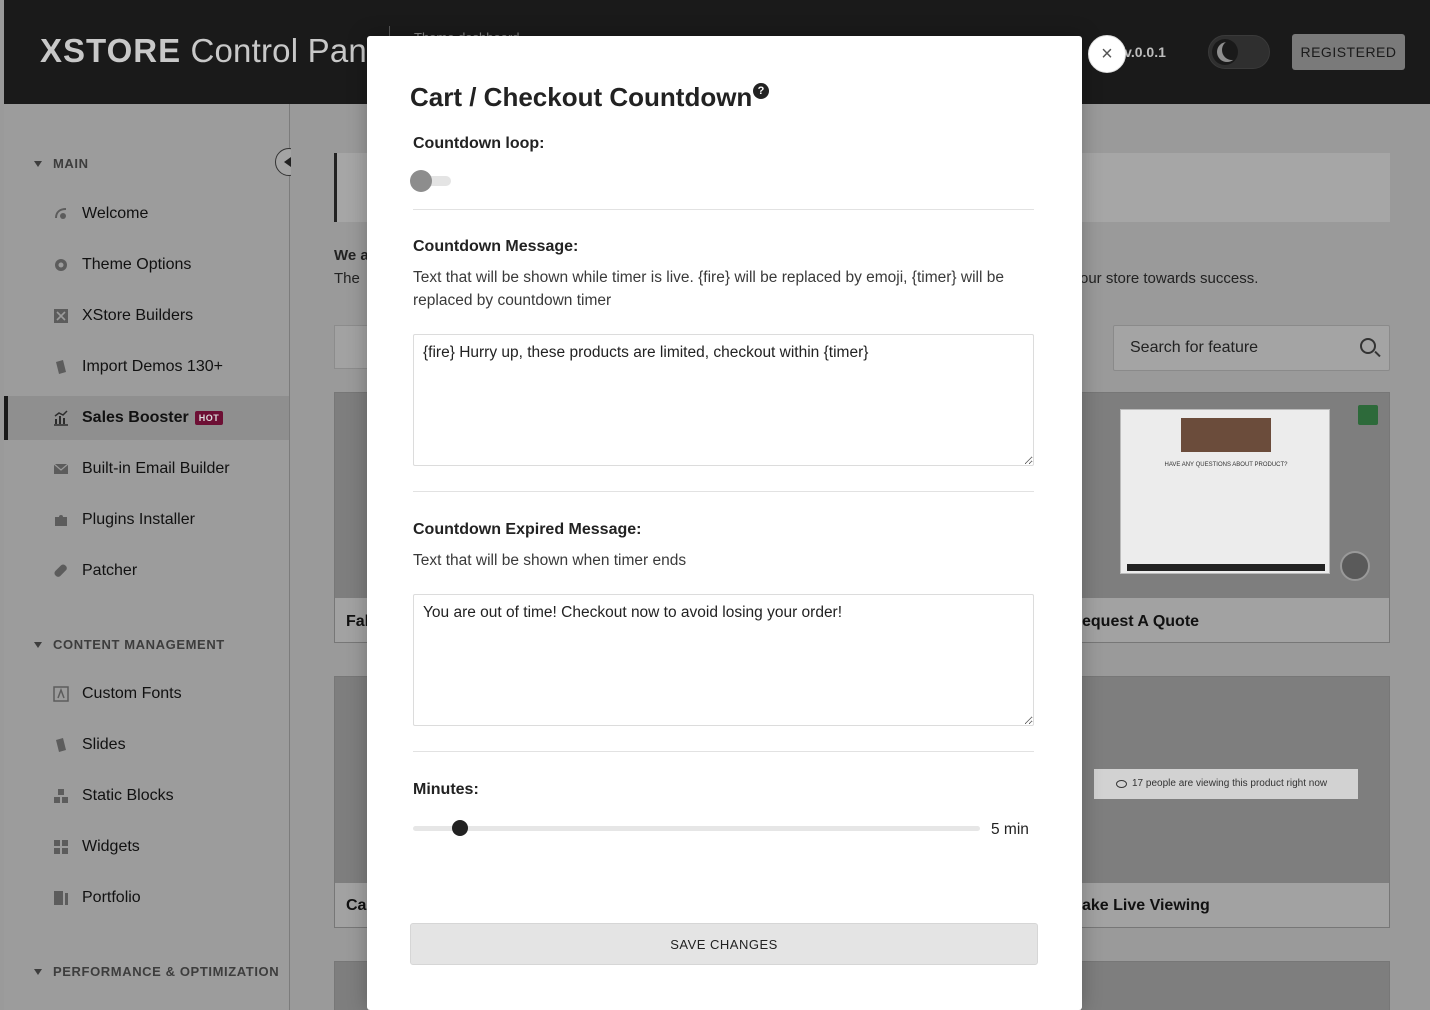 Image resolution: width=1430 pixels, height=1010 pixels. I want to click on import-icon, so click(61, 367).